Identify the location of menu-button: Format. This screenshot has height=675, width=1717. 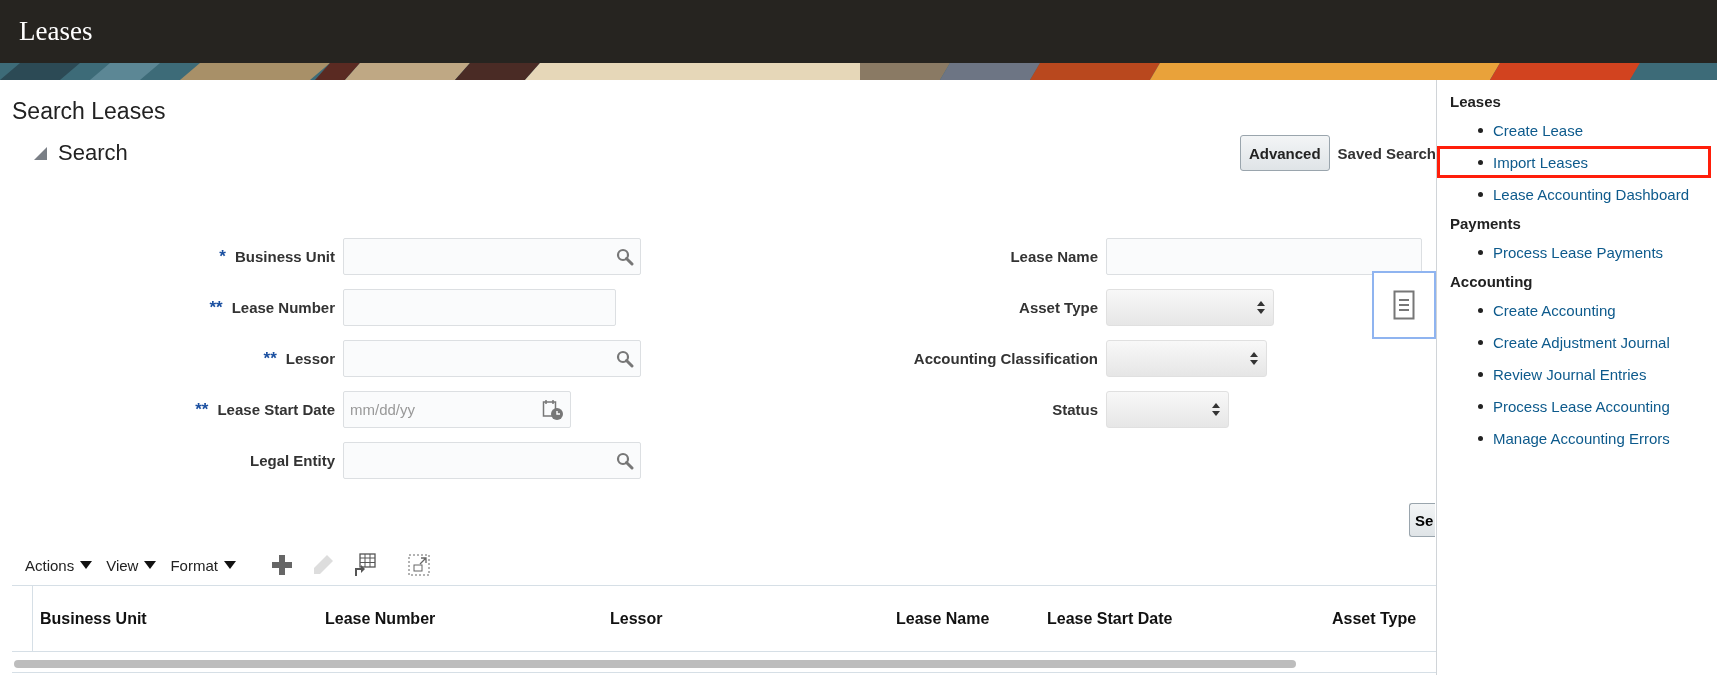
(203, 565).